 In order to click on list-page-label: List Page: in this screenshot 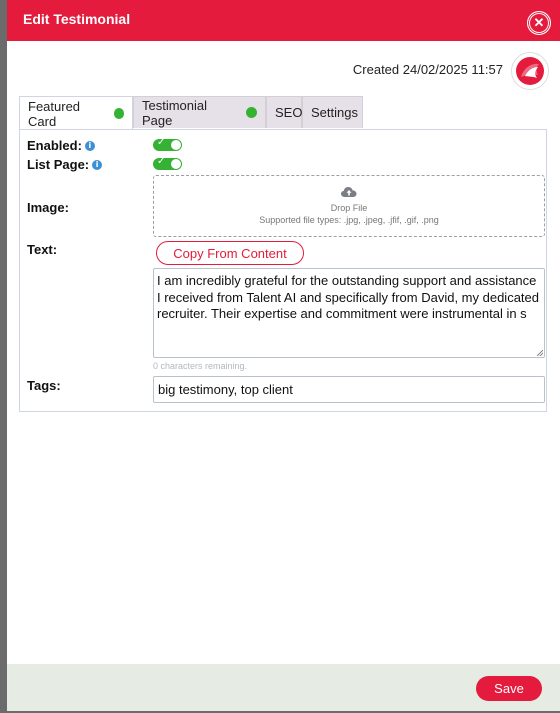, I will do `click(58, 164)`.